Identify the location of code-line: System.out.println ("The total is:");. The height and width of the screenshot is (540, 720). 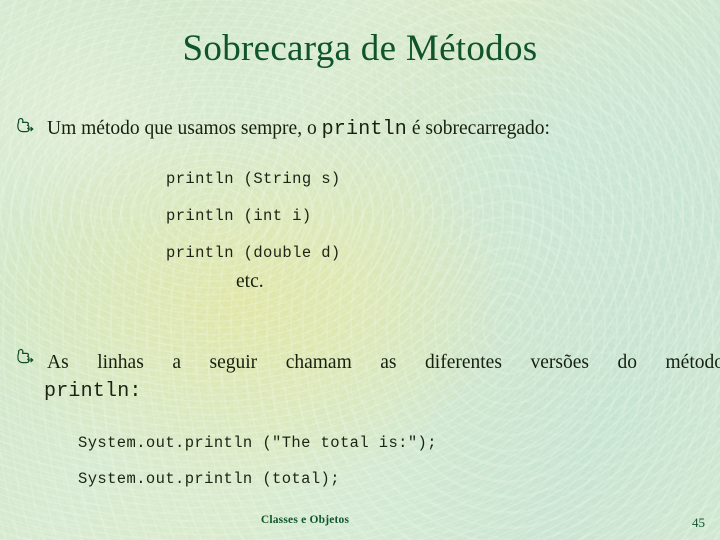
(257, 443).